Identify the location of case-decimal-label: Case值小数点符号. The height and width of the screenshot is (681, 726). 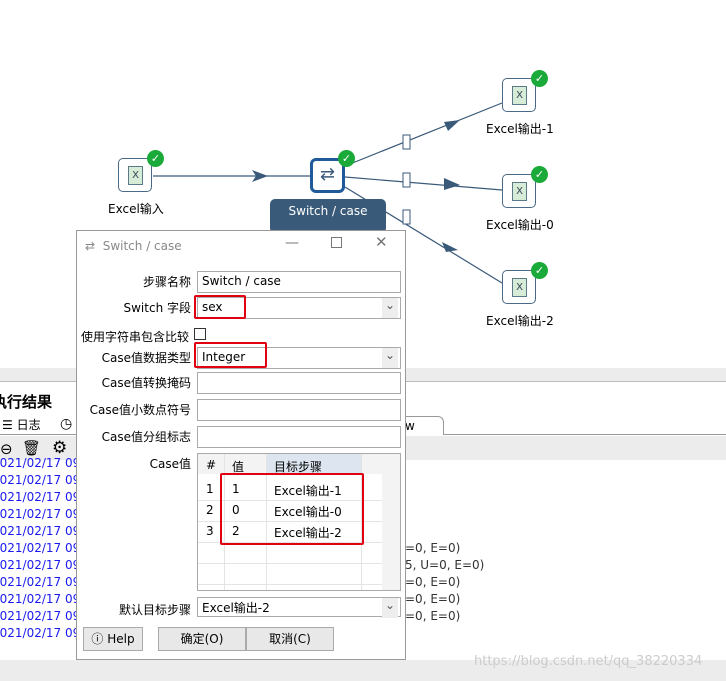
(140, 410).